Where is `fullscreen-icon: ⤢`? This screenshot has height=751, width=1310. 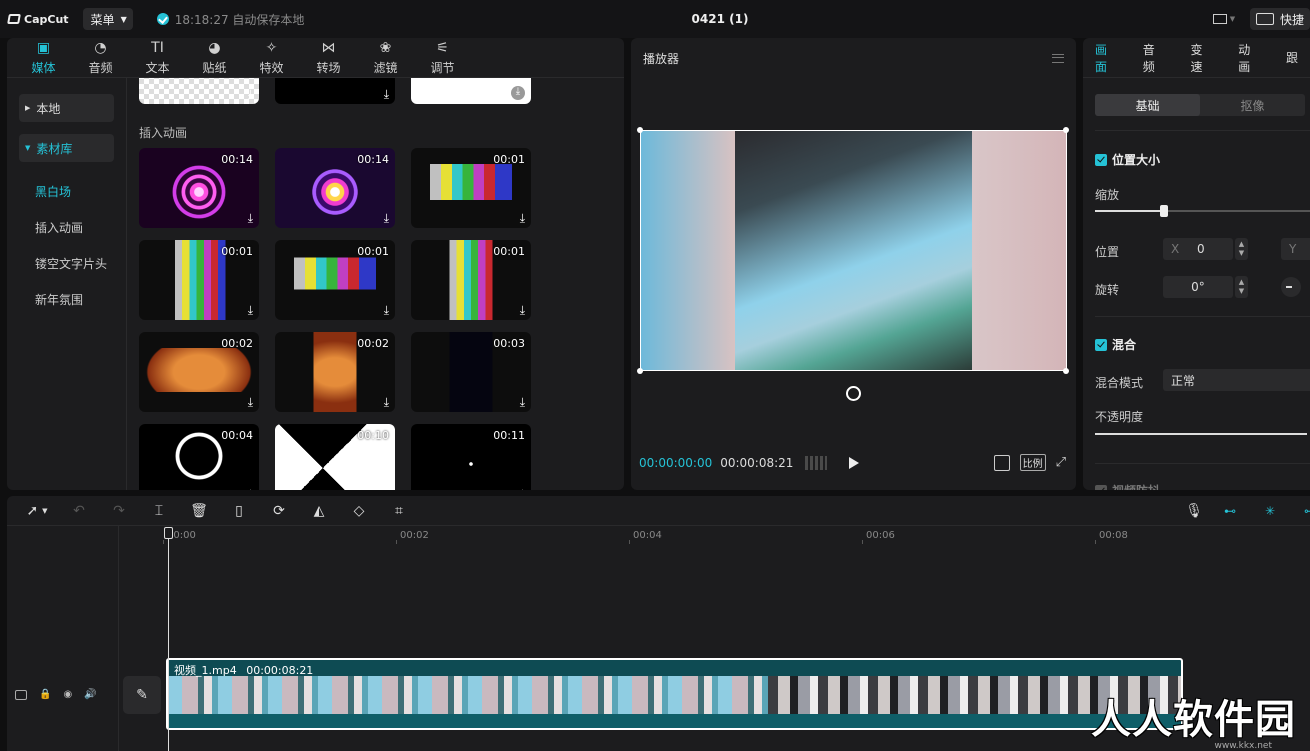 fullscreen-icon: ⤢ is located at coordinates (1061, 462).